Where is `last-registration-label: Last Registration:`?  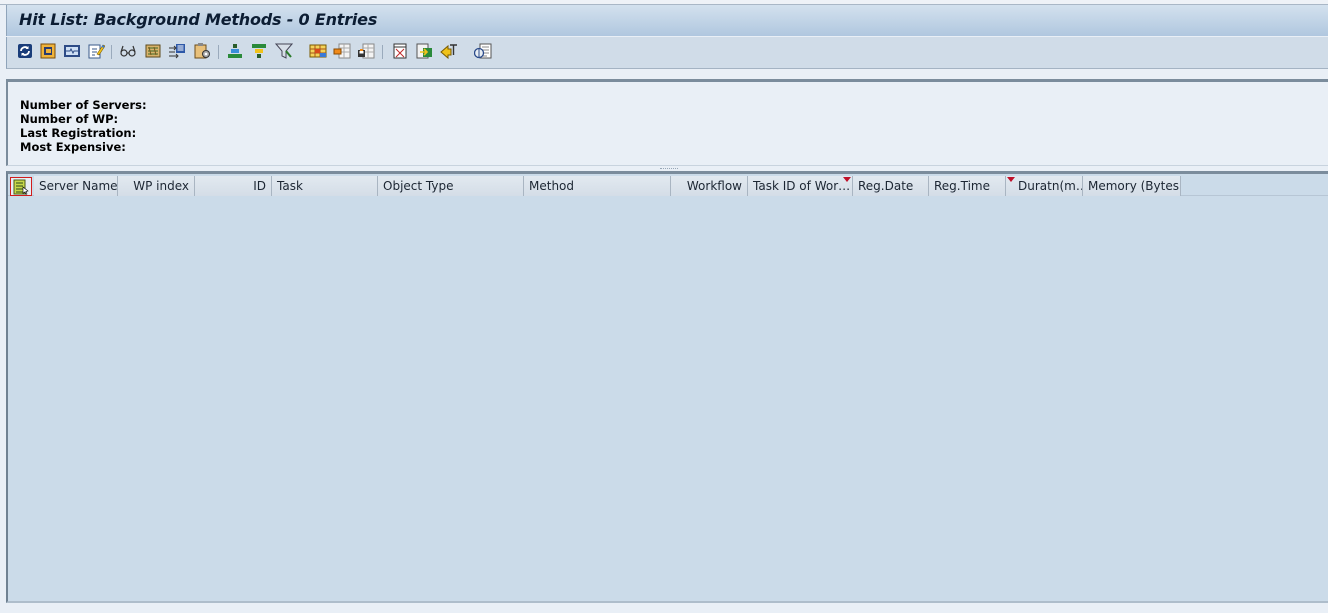
last-registration-label: Last Registration: is located at coordinates (78, 133).